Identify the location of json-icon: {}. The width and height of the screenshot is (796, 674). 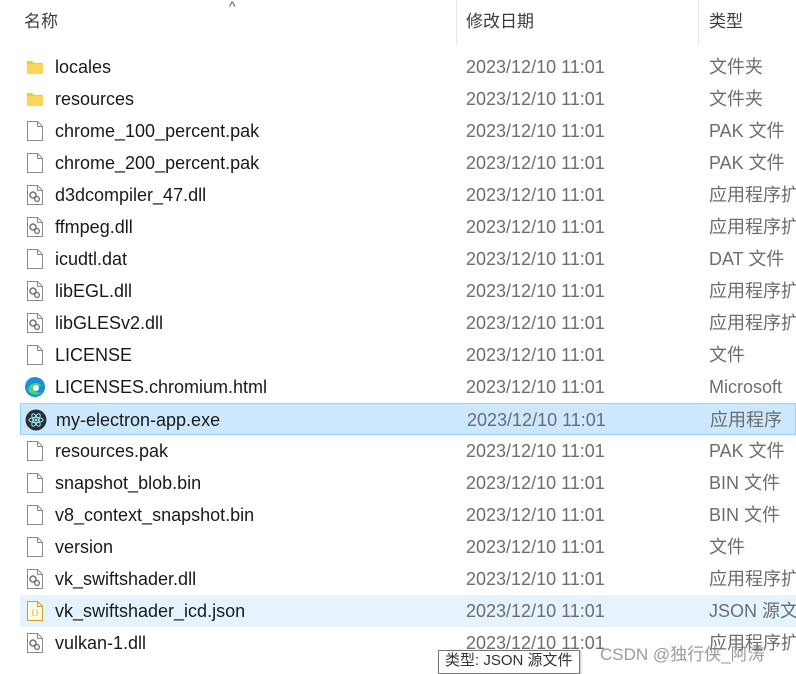
(35, 611).